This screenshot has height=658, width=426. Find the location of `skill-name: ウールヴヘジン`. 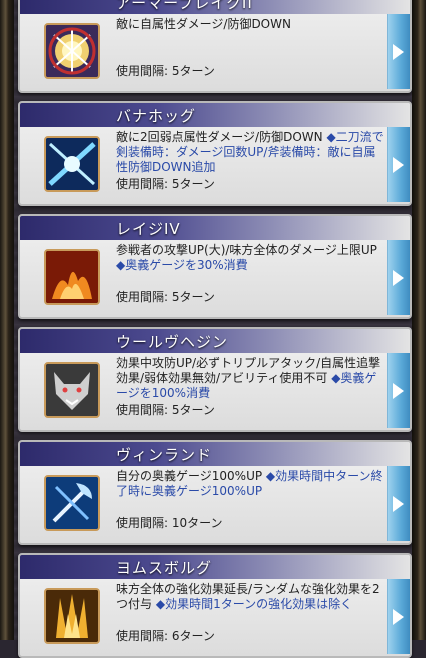

skill-name: ウールヴヘジン is located at coordinates (172, 342).